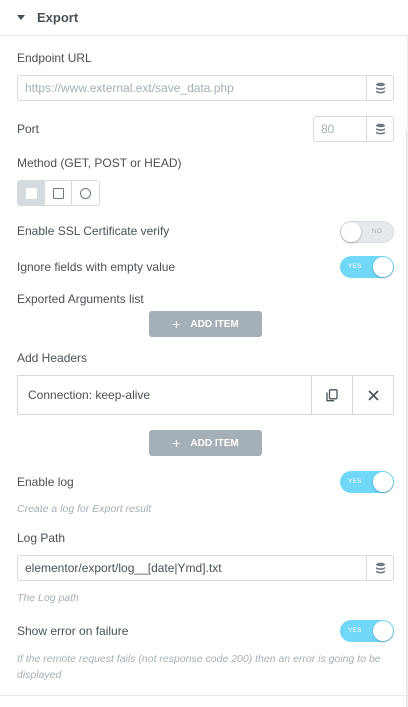  What do you see at coordinates (21, 17) in the screenshot?
I see `caret-down-icon` at bounding box center [21, 17].